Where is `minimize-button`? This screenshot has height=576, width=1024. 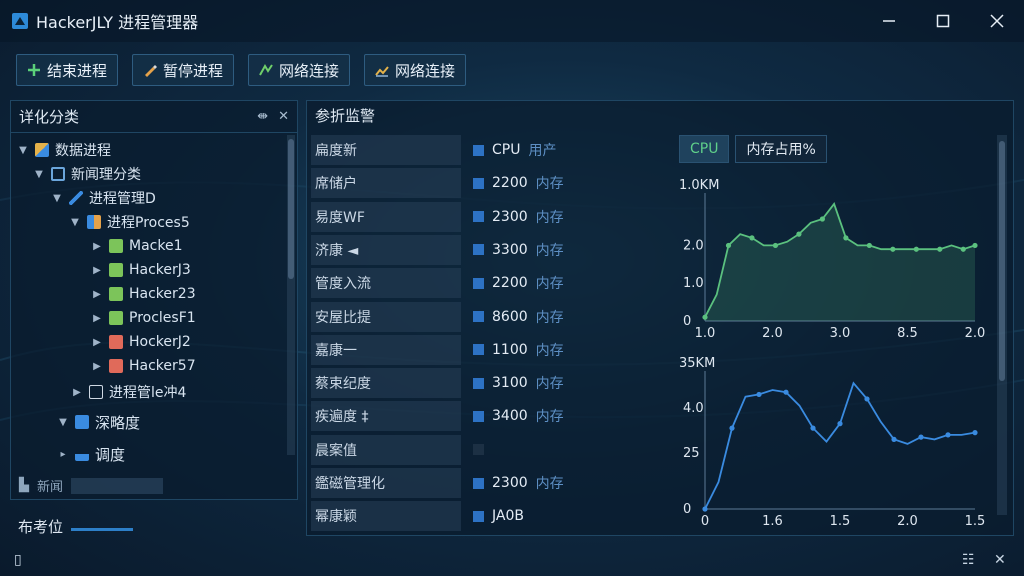 minimize-button is located at coordinates (889, 21).